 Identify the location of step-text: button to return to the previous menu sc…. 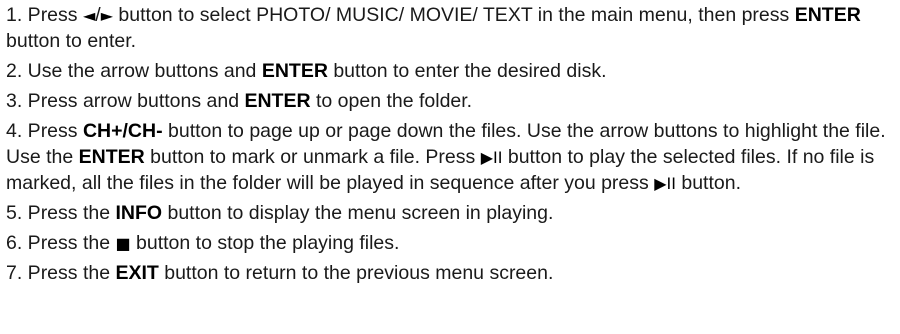
(356, 273).